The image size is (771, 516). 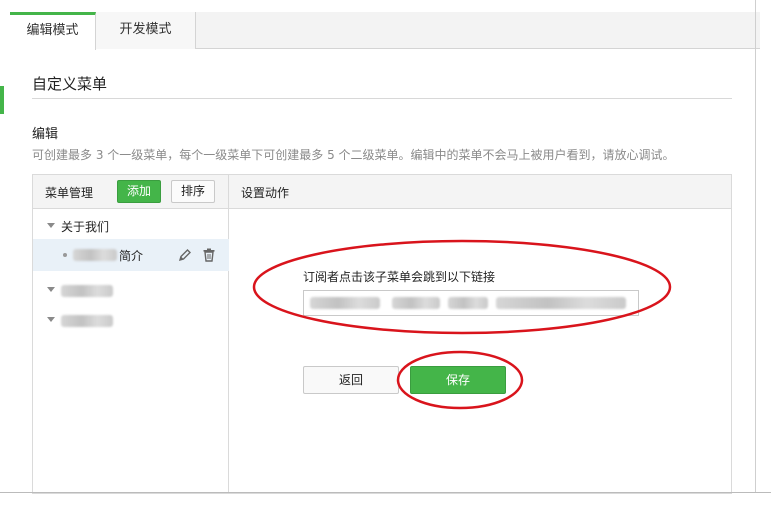 I want to click on tab-edit-mode: 编辑模式, so click(x=53, y=31).